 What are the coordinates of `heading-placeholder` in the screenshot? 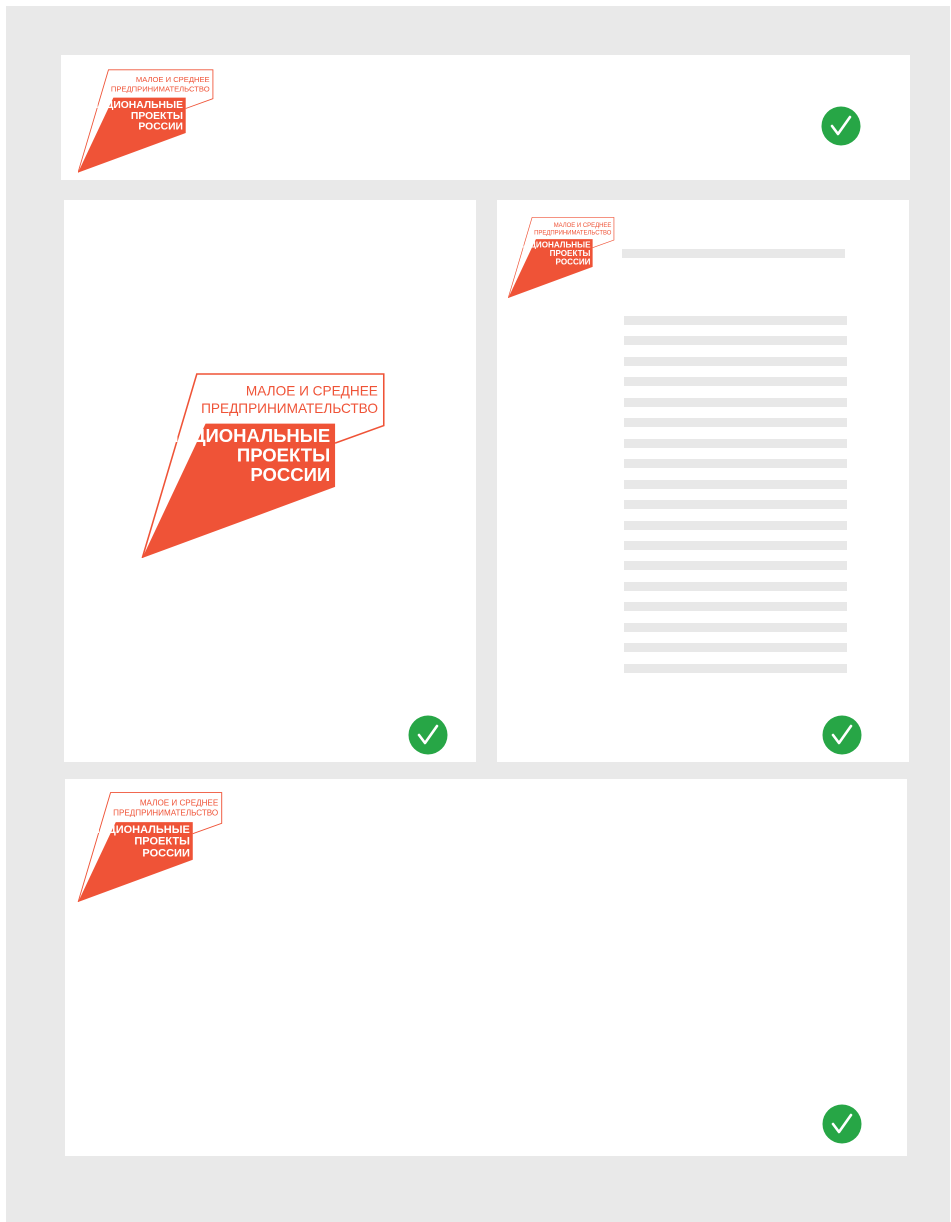 It's located at (733, 253).